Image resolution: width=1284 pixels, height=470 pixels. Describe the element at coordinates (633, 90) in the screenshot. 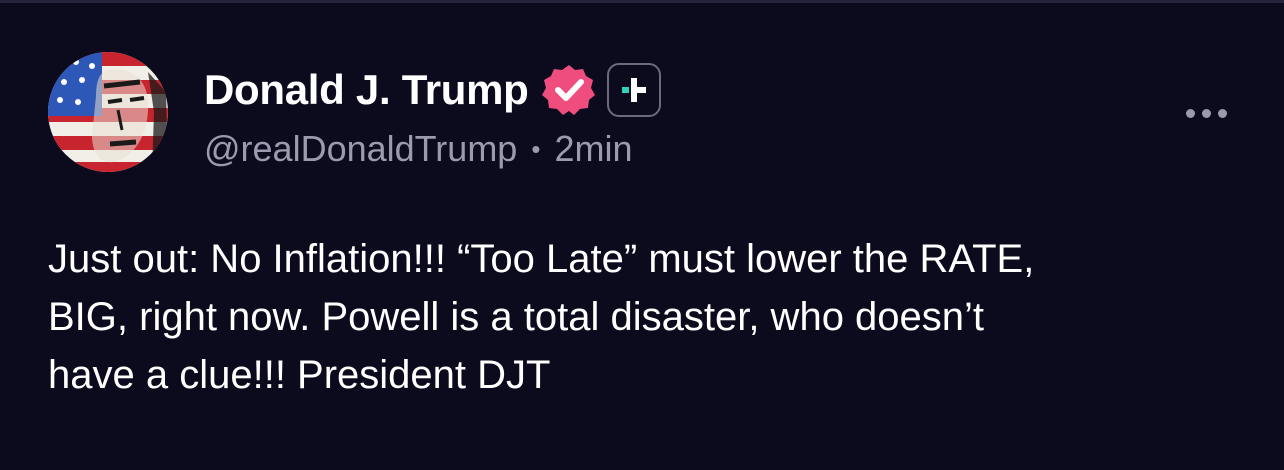

I see `plus-icon` at that location.